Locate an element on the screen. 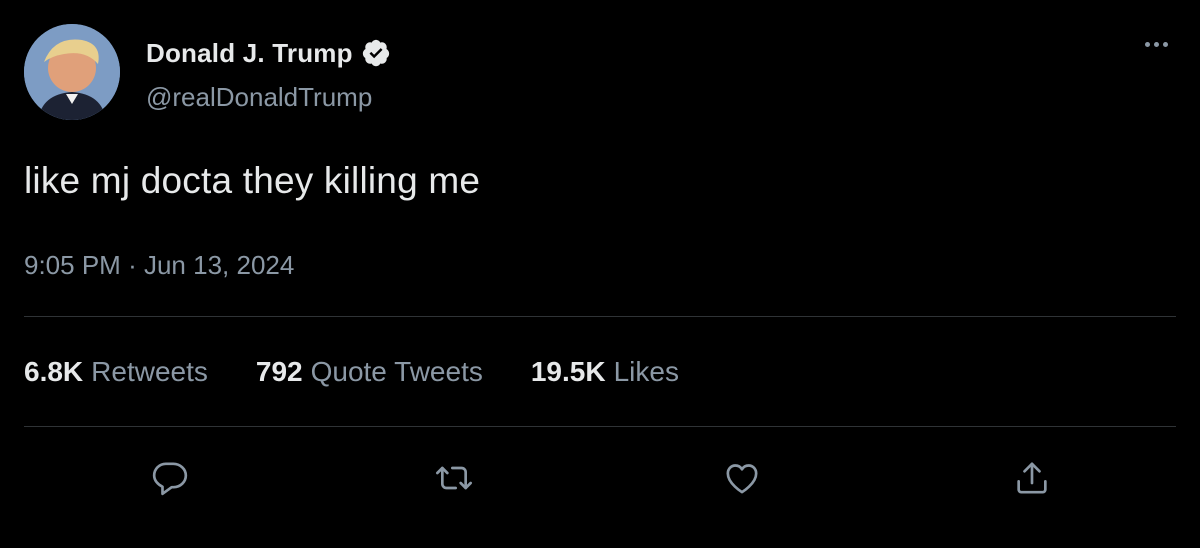 Image resolution: width=1200 pixels, height=548 pixels. quote-tweets-stat: 792 Quote Tweets is located at coordinates (369, 372).